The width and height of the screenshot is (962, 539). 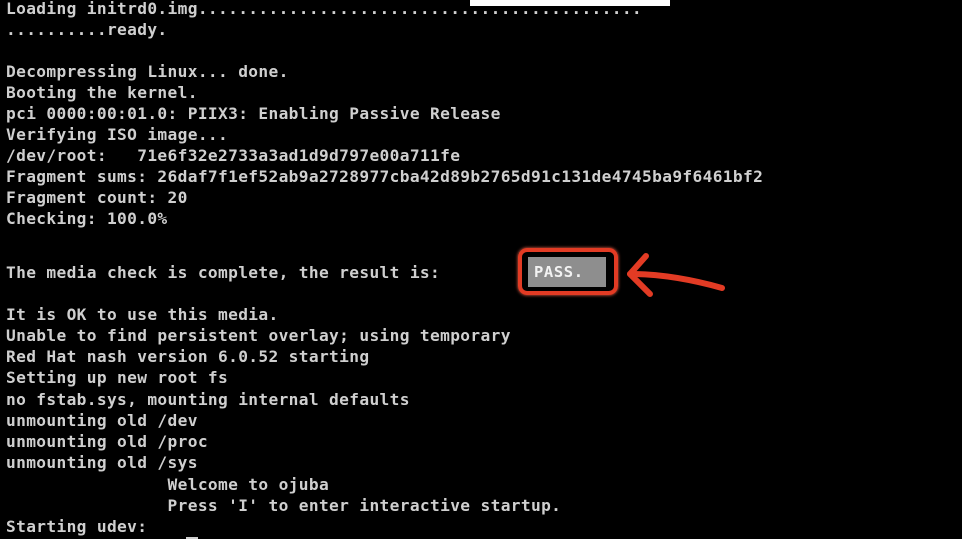 What do you see at coordinates (102, 420) in the screenshot?
I see `console-line: unmounting old /dev` at bounding box center [102, 420].